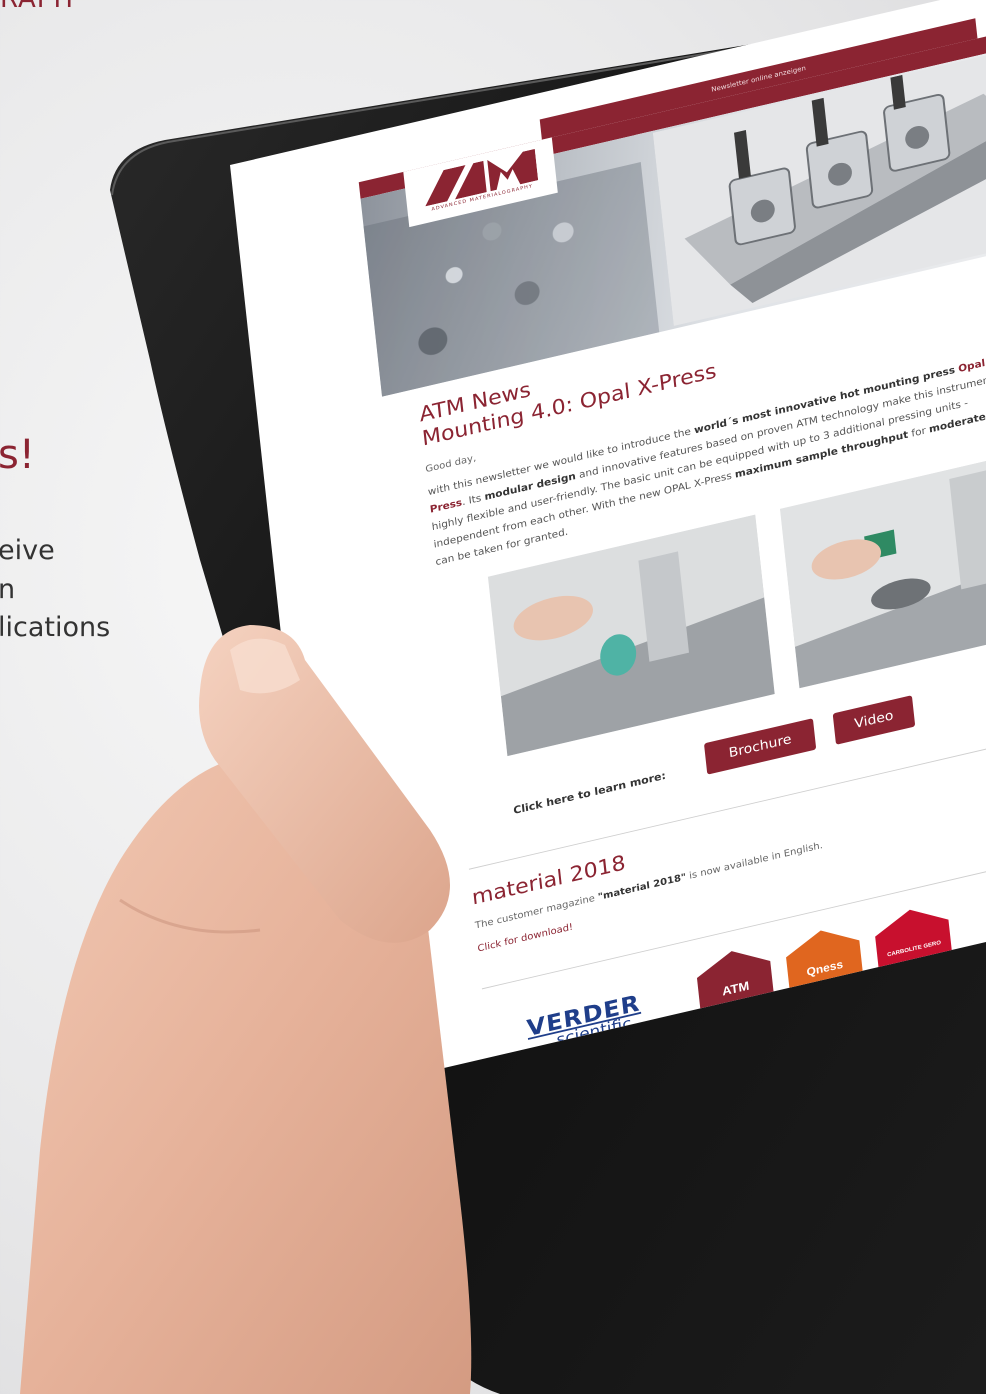 The height and width of the screenshot is (1394, 986). What do you see at coordinates (585, 1023) in the screenshot?
I see `verder-scientific-logo: VERDER scientific` at bounding box center [585, 1023].